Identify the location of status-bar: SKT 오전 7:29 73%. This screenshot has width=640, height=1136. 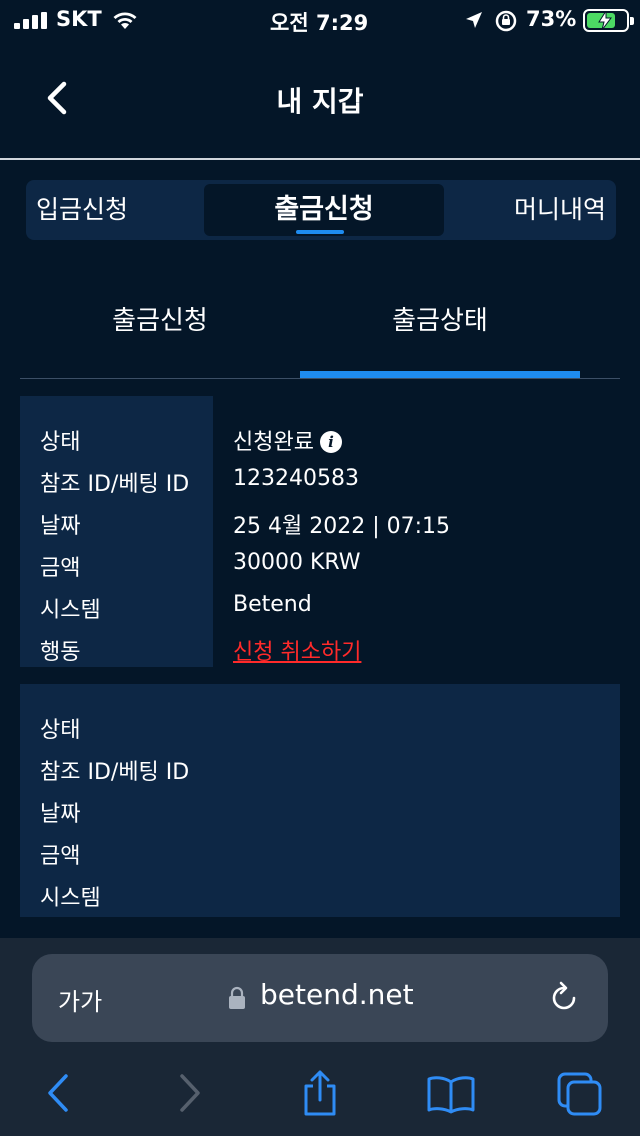
(320, 20).